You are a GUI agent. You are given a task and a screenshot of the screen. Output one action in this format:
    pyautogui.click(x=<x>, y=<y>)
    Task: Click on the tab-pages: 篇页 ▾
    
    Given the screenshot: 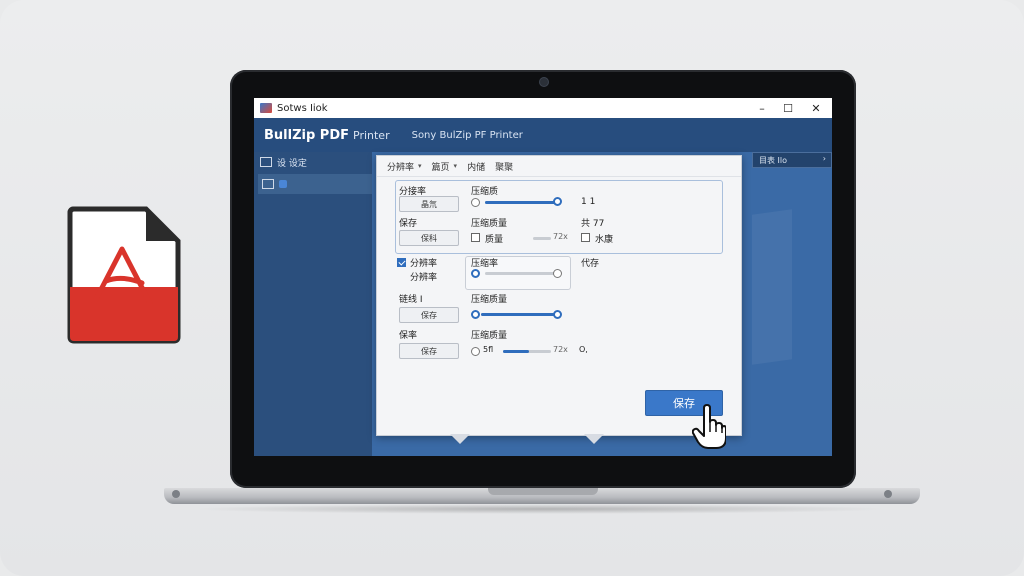 What is the action you would take?
    pyautogui.click(x=445, y=166)
    